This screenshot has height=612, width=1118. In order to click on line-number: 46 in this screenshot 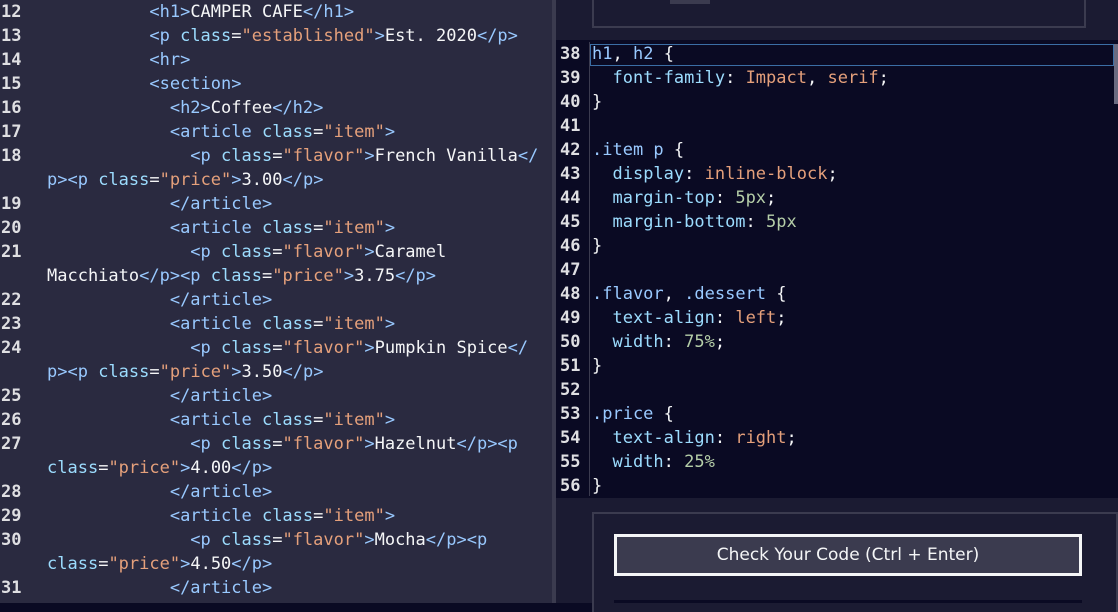, I will do `click(570, 246)`.